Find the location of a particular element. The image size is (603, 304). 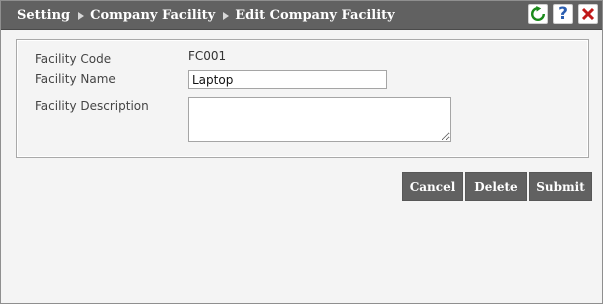

facility-name-input is located at coordinates (287, 79).